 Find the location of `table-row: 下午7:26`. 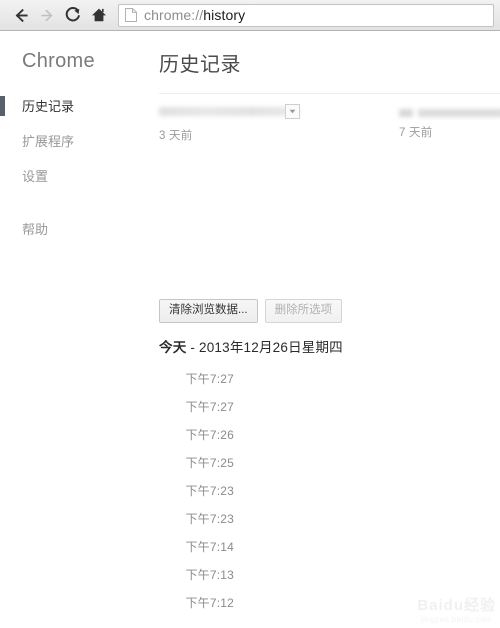

table-row: 下午7:26 is located at coordinates (325, 434).